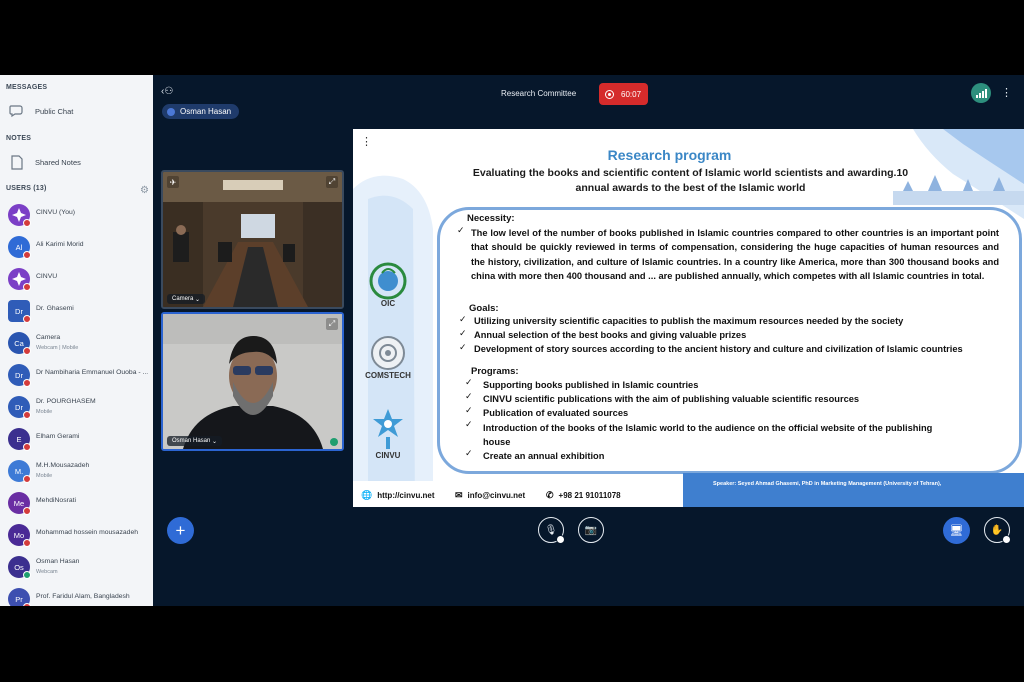 The width and height of the screenshot is (1024, 682). Describe the element at coordinates (80, 313) in the screenshot. I see `user-list-item: Dr Dr. Ghasemi` at that location.